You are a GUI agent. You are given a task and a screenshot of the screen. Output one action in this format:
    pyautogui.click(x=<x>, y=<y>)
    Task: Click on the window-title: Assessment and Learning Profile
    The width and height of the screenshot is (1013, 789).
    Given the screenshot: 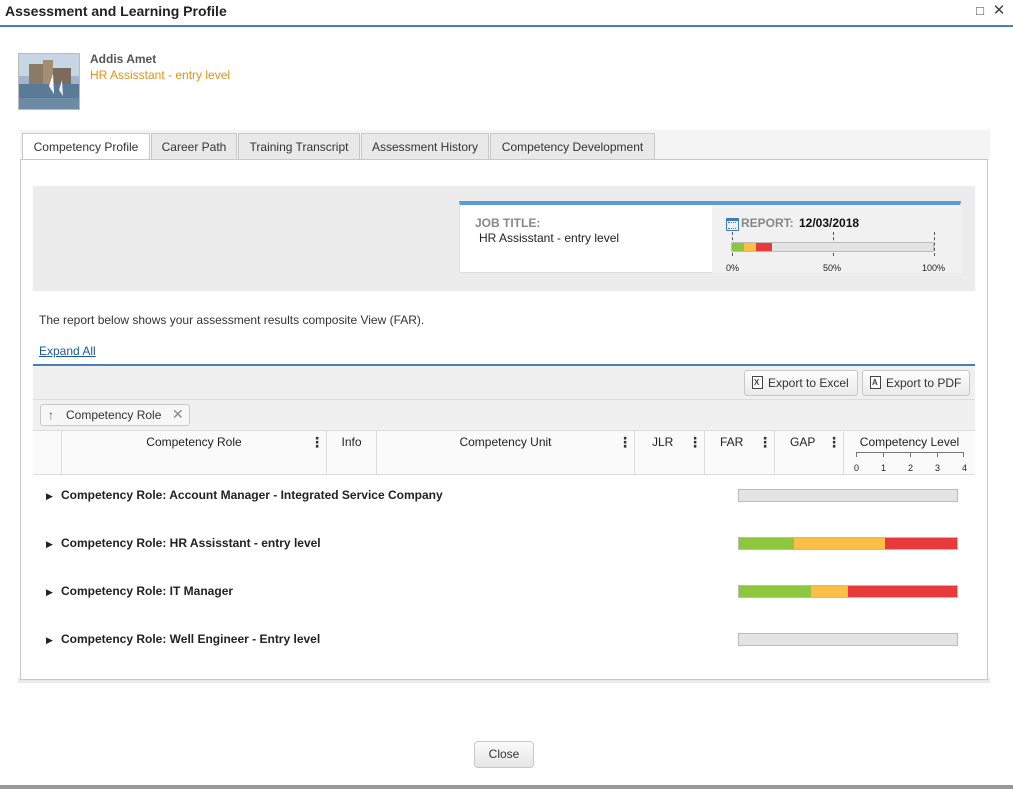 What is the action you would take?
    pyautogui.click(x=116, y=11)
    